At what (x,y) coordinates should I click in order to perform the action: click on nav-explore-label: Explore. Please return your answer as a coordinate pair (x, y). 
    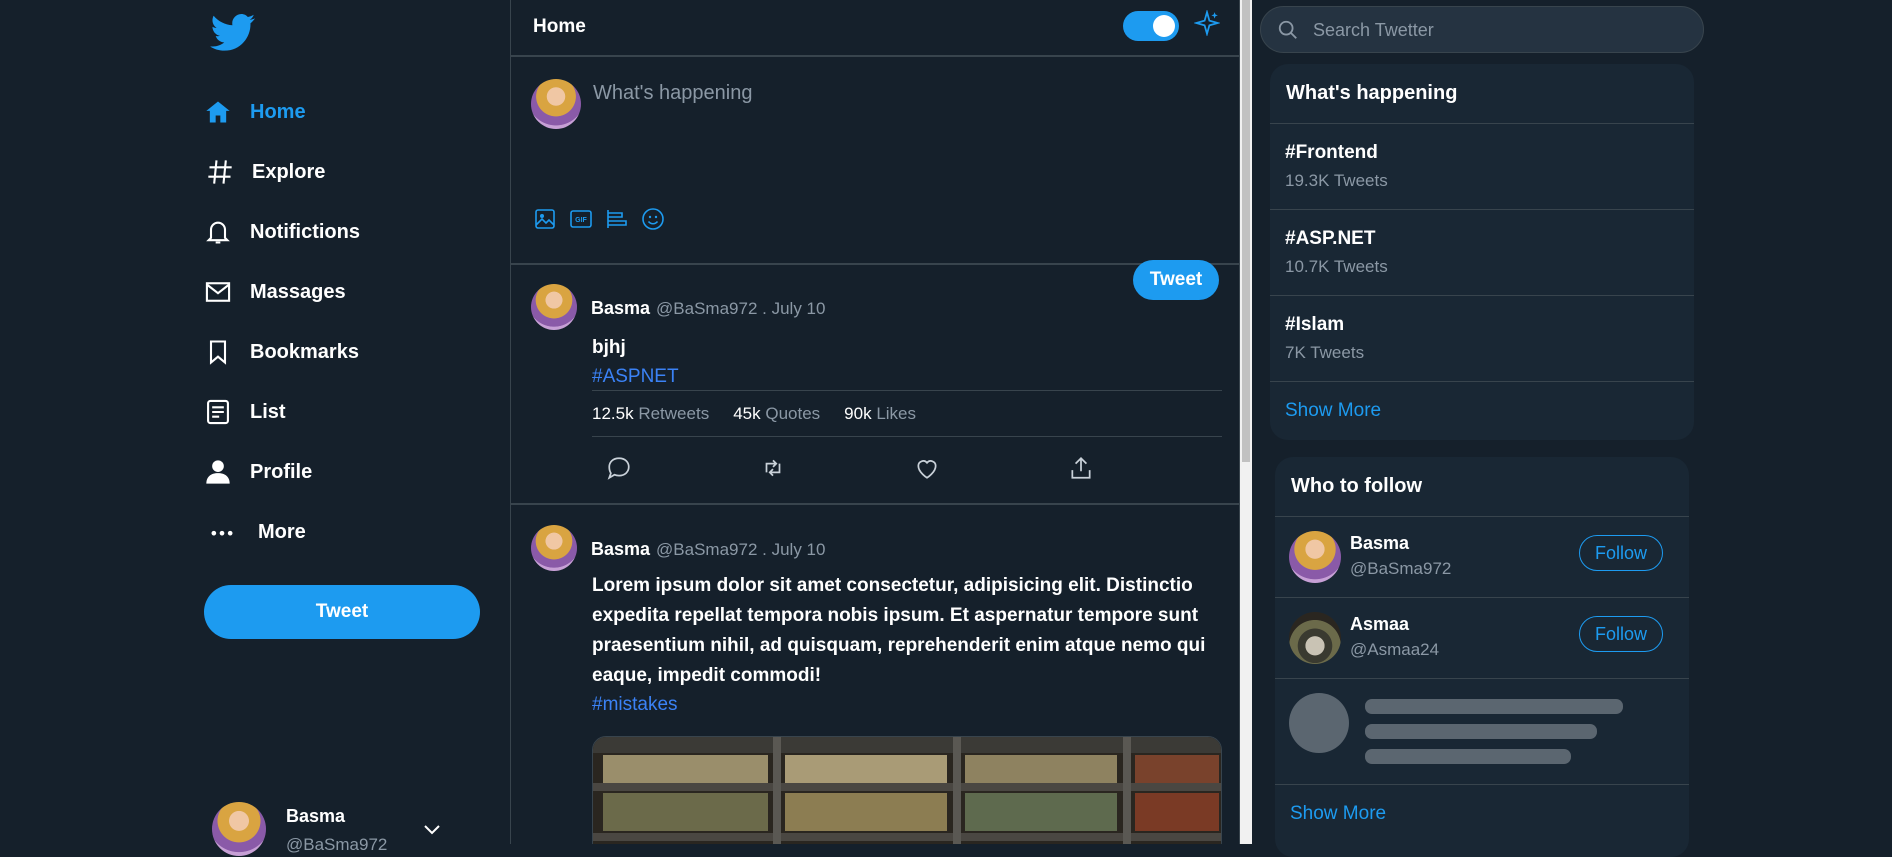
    Looking at the image, I should click on (289, 171).